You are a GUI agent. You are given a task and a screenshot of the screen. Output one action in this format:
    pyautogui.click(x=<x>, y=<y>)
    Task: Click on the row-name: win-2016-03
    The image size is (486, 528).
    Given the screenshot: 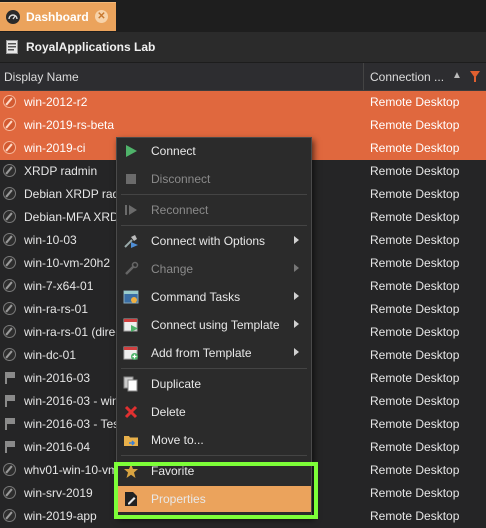 What is the action you would take?
    pyautogui.click(x=57, y=378)
    